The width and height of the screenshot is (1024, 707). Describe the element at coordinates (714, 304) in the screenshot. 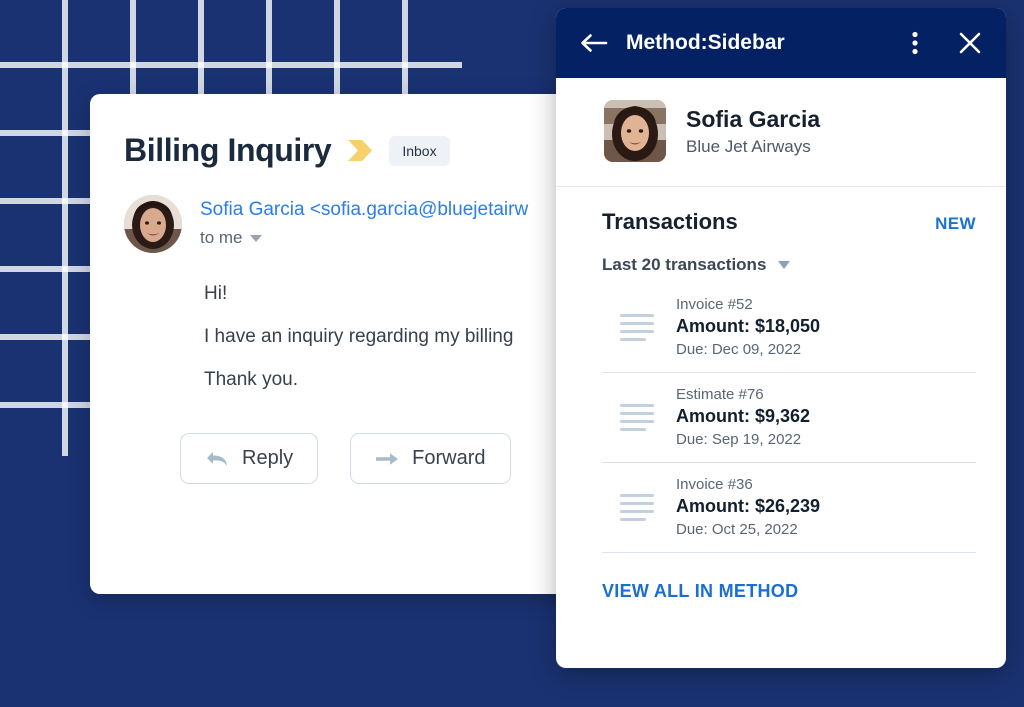

I see `transaction-reference: Invoice #52` at that location.